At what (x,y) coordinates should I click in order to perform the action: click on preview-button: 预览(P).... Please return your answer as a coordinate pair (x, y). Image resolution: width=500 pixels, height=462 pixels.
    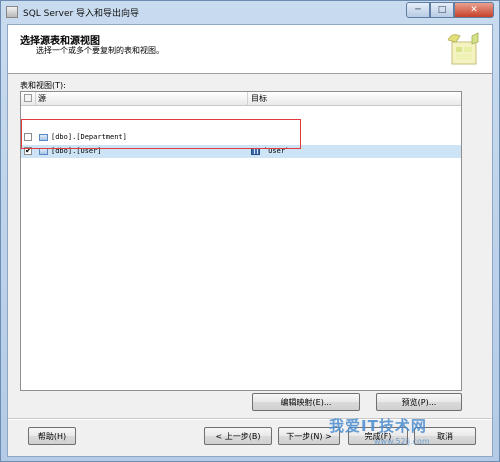
    Looking at the image, I should click on (419, 402).